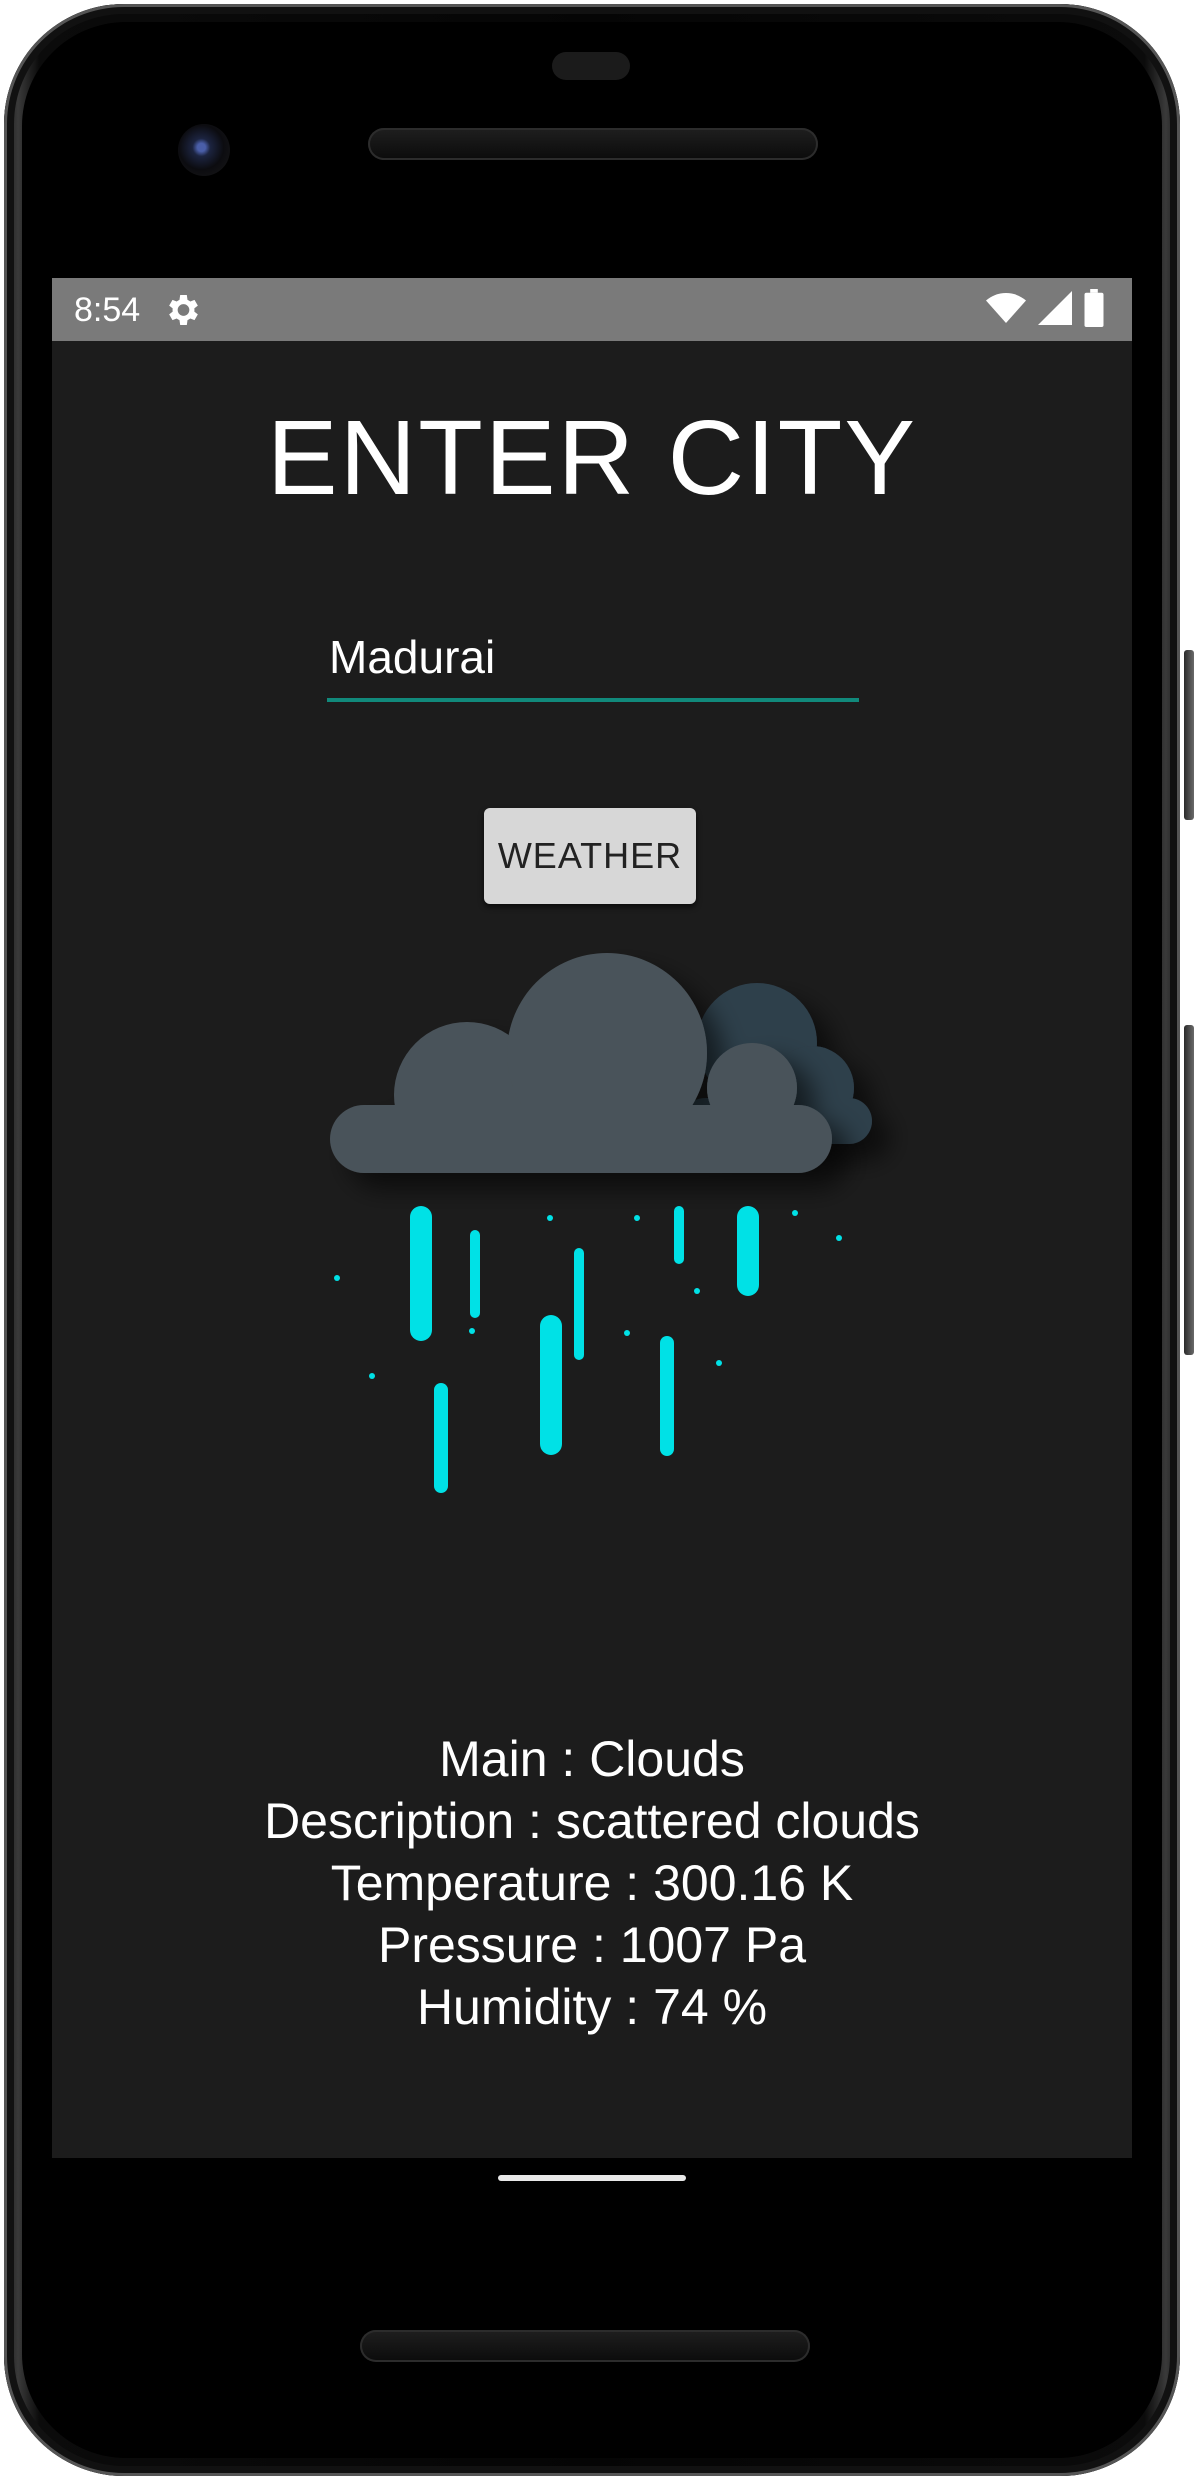  I want to click on top-speaker-grille, so click(593, 144).